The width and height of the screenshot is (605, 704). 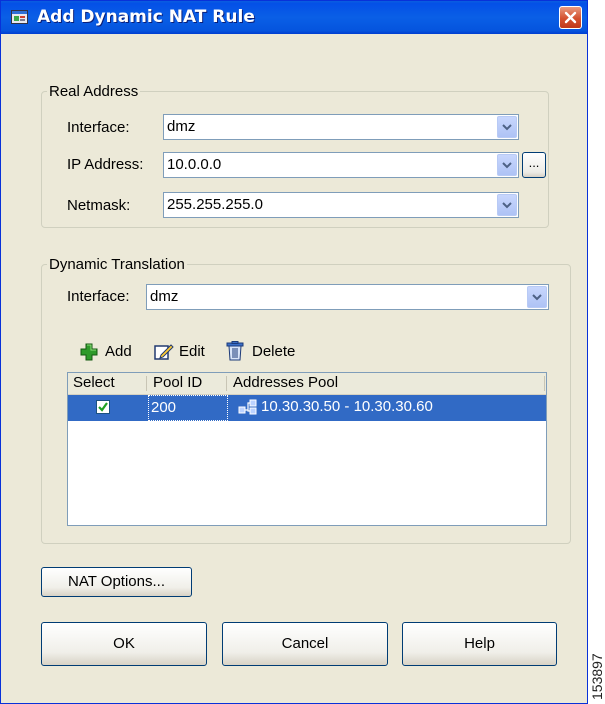 What do you see at coordinates (105, 164) in the screenshot?
I see `ip-address-label: IP Address:` at bounding box center [105, 164].